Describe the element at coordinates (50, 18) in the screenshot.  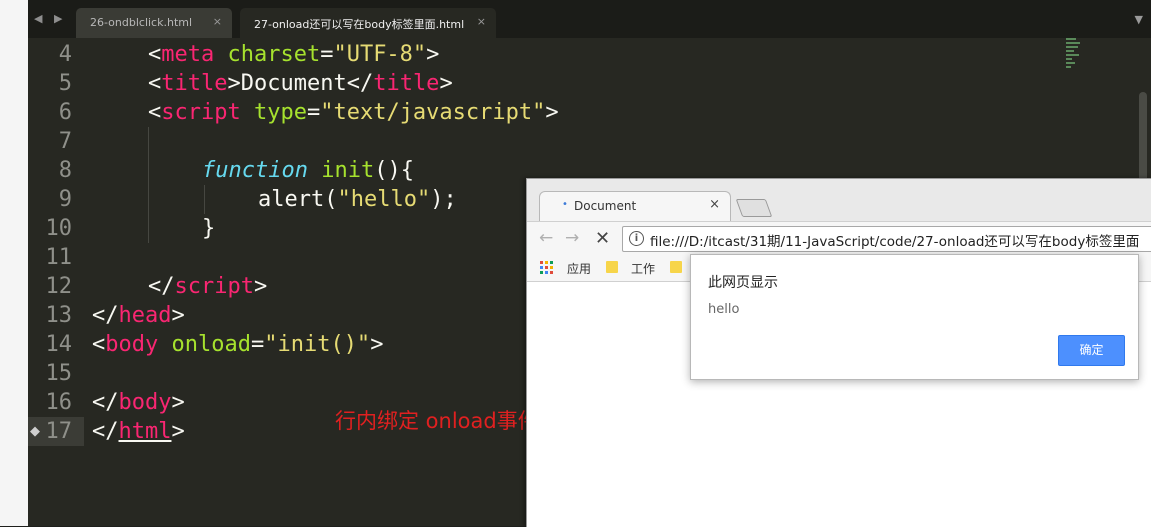
I see `tab-nav-arrows: ◀ ▶` at that location.